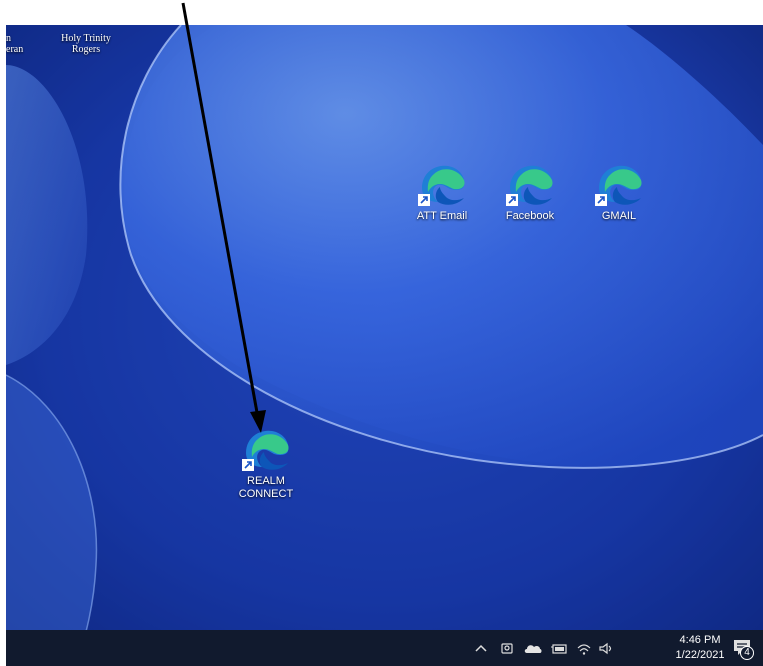 Image resolution: width=763 pixels, height=666 pixels. Describe the element at coordinates (619, 216) in the screenshot. I see `shortcut-label: GMAIL` at that location.